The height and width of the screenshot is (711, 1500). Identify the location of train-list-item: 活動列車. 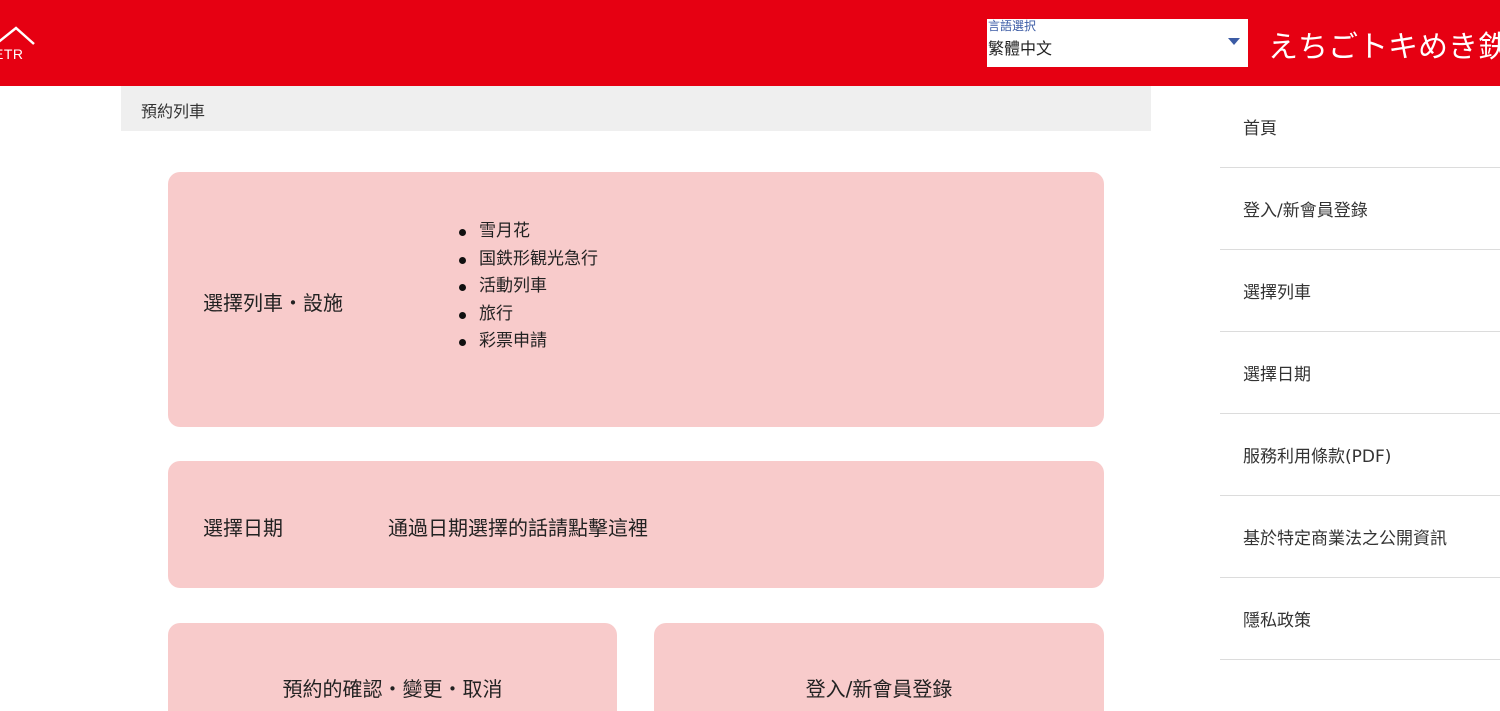
(527, 287).